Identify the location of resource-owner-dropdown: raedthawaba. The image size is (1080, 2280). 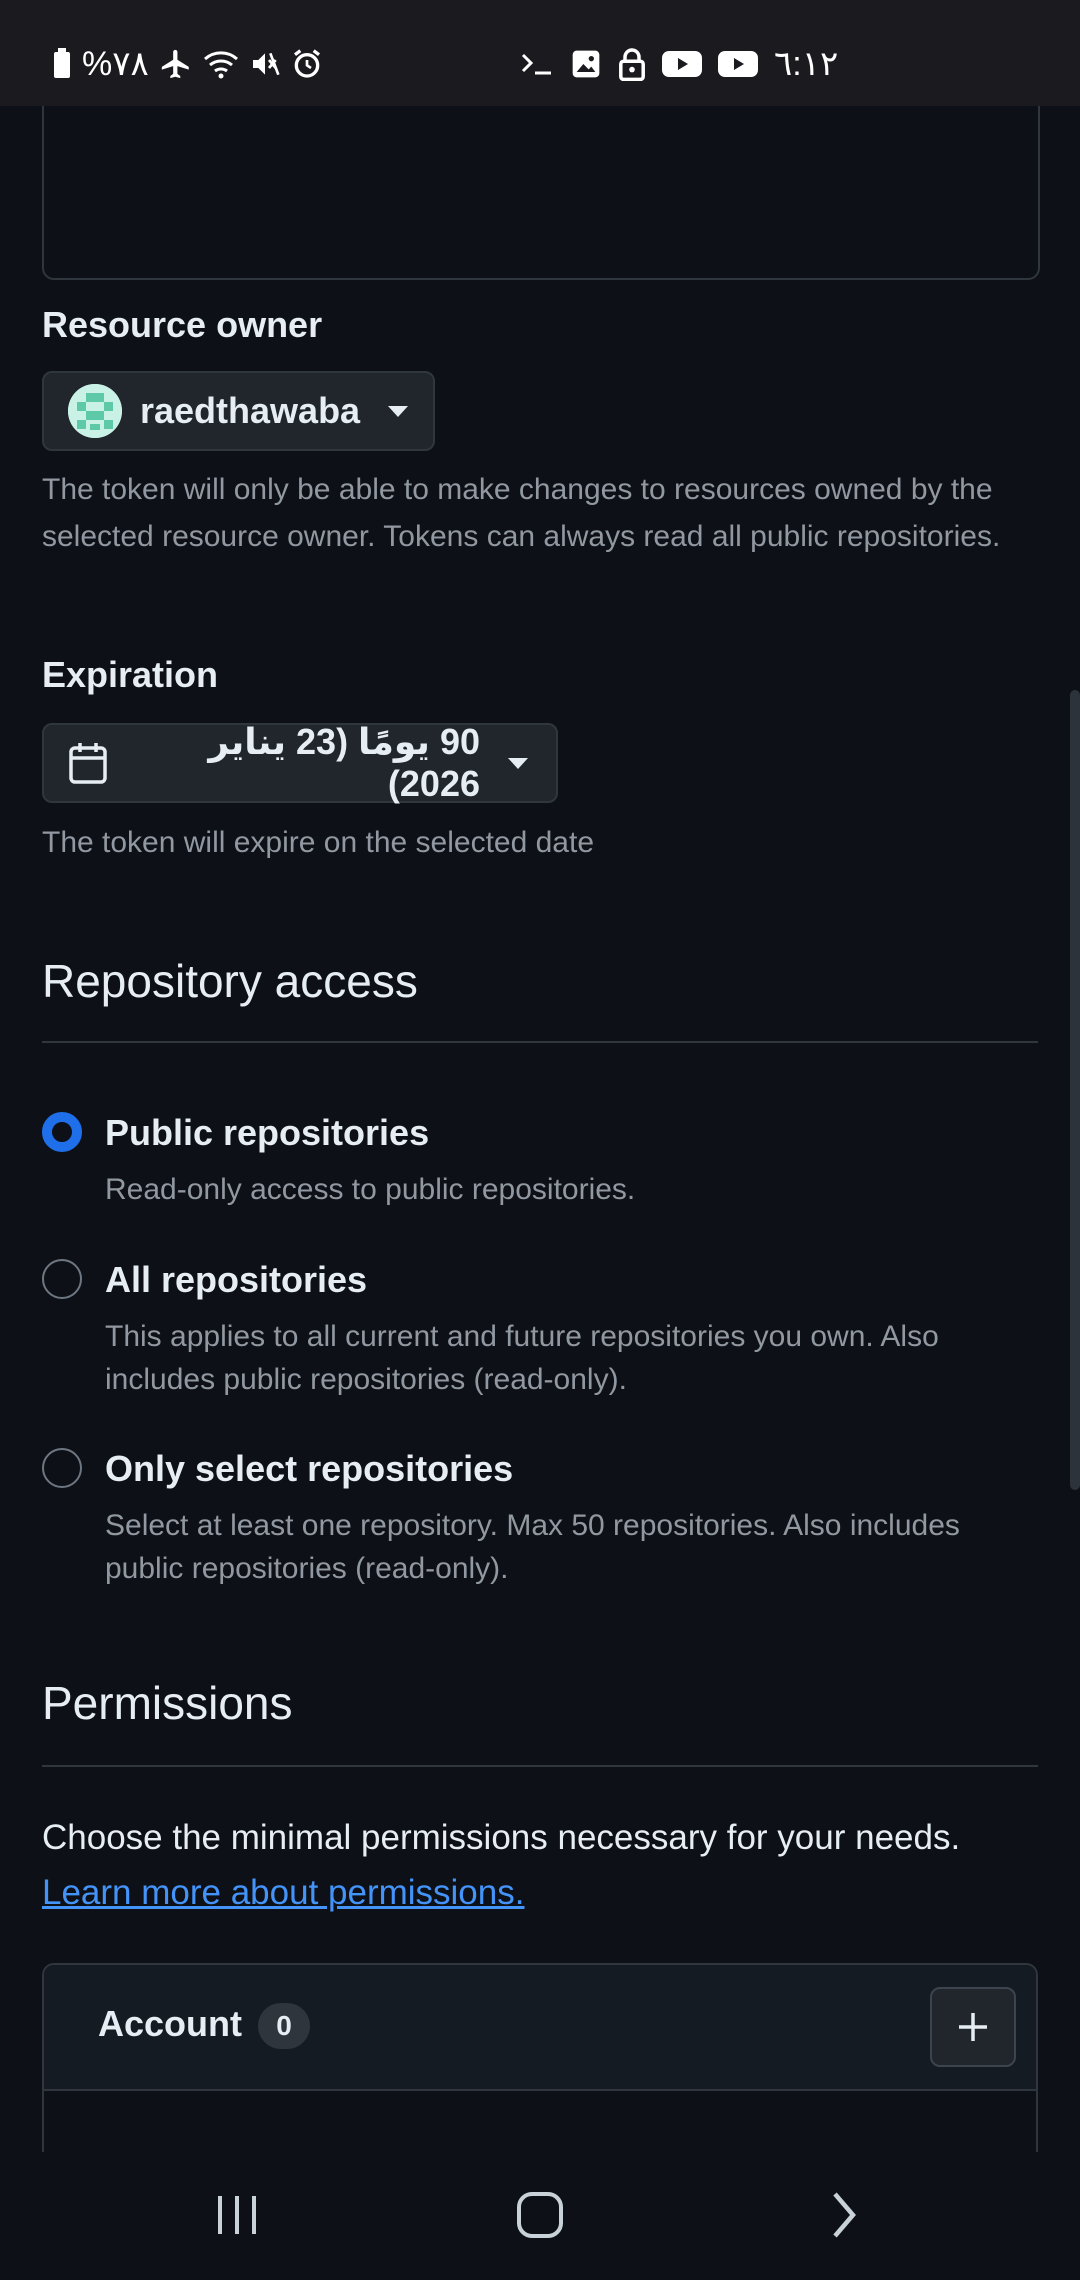
(238, 411).